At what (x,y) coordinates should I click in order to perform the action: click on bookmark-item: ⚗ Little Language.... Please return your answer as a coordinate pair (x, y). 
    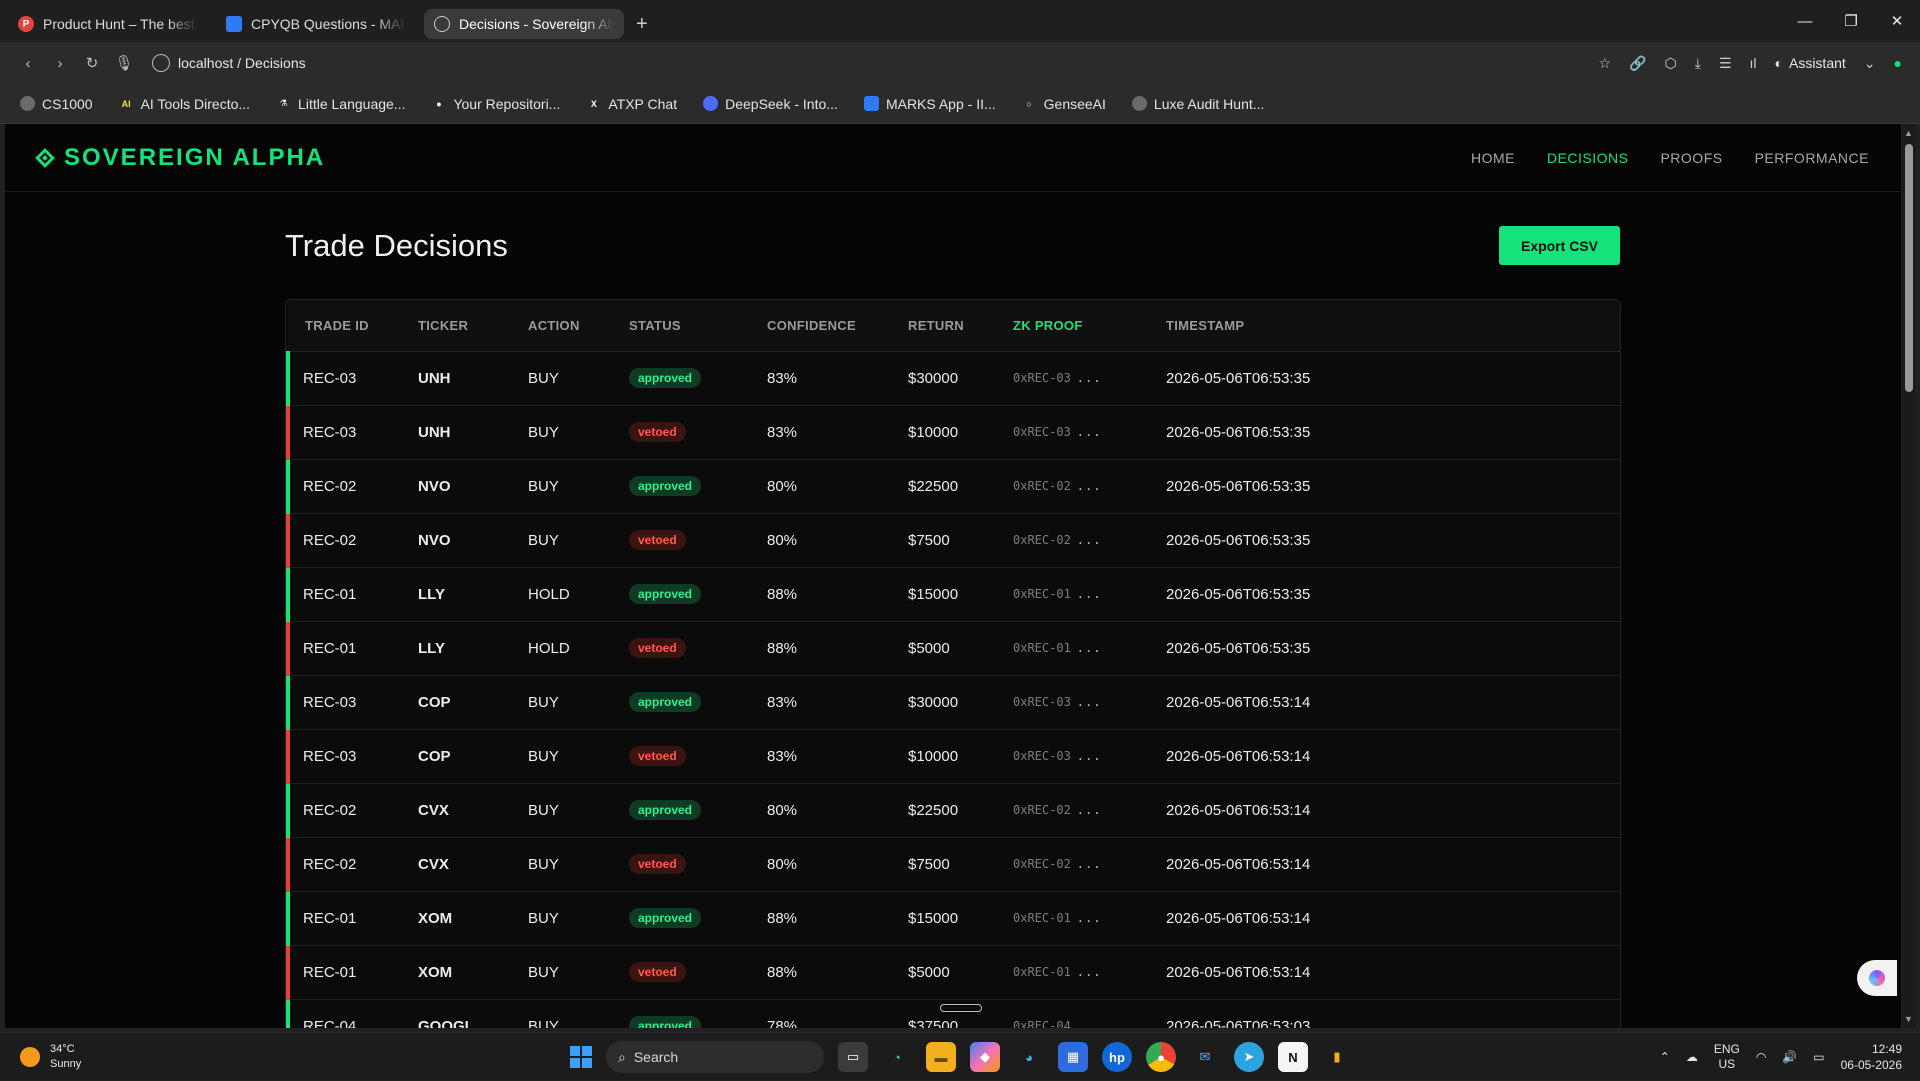
    Looking at the image, I should click on (341, 104).